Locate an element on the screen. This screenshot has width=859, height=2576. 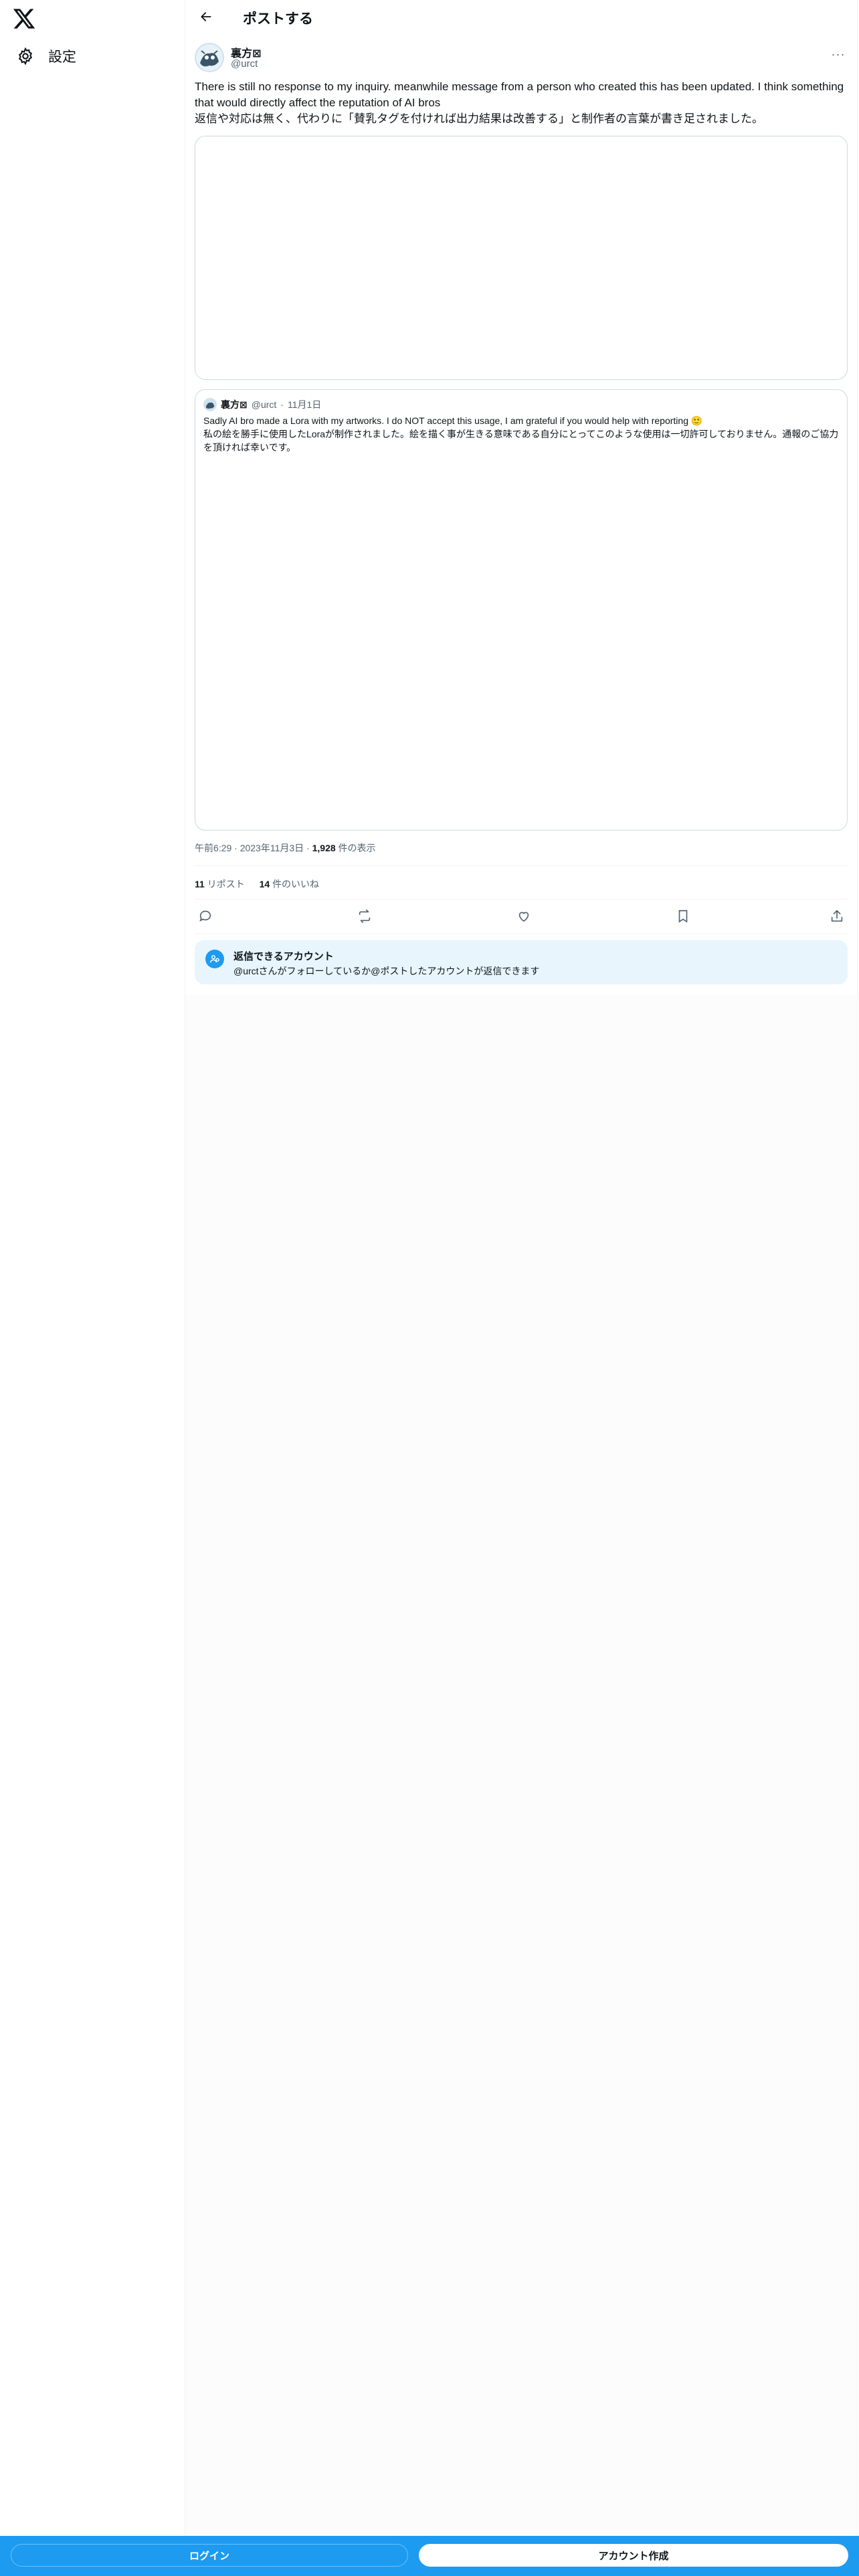
reposts-stat: 11 リポスト is located at coordinates (221, 884).